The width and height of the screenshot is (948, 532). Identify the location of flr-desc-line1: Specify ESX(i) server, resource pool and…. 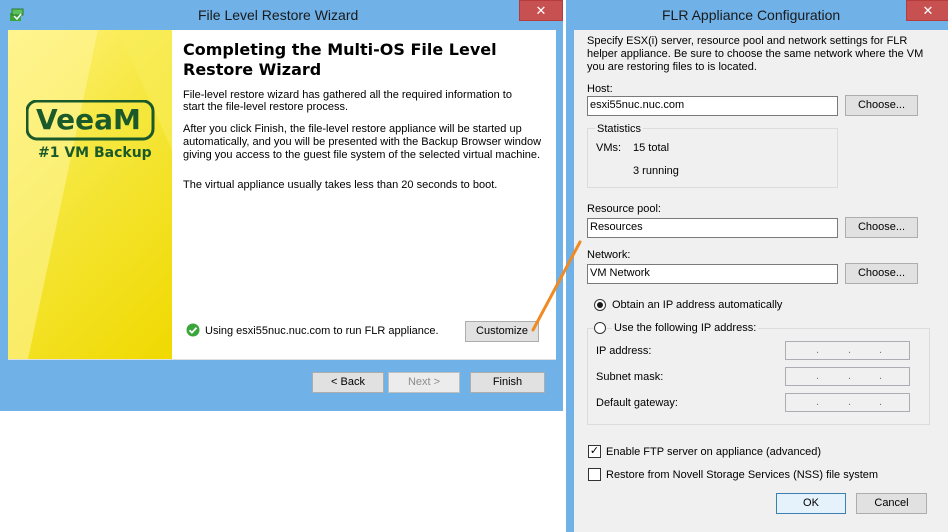
(747, 41).